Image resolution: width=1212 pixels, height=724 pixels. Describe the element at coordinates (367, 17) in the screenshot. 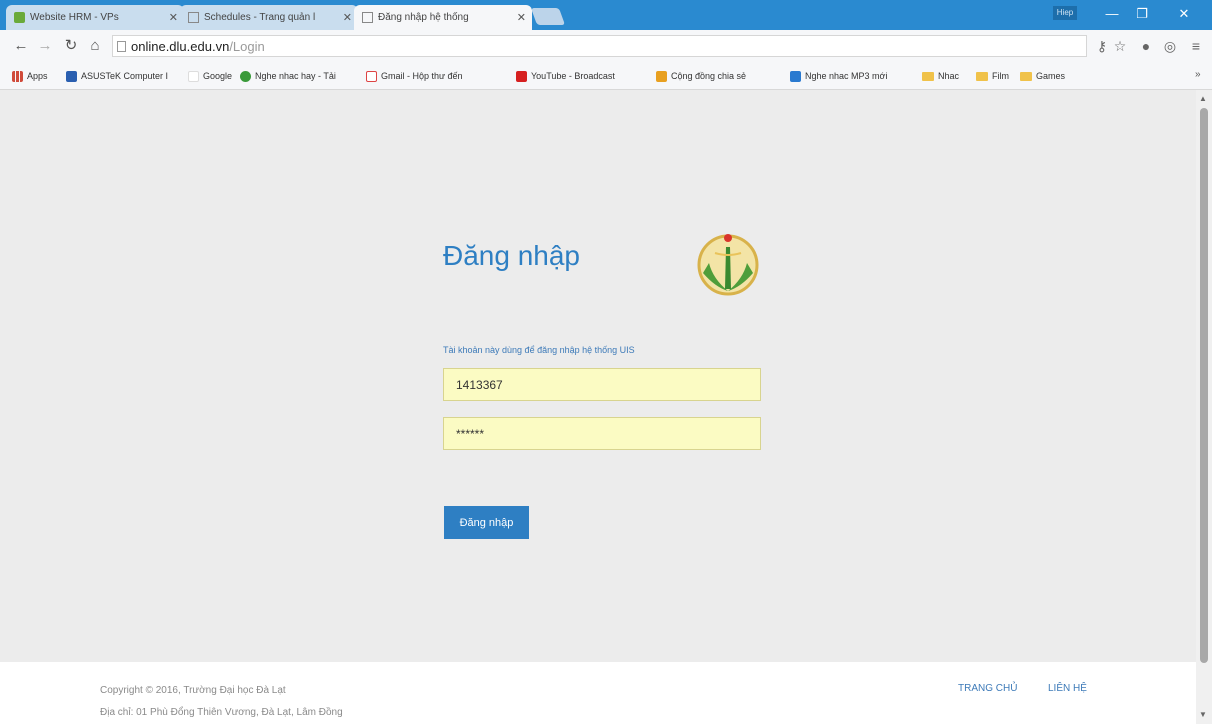

I see `page-favicon-icon` at that location.